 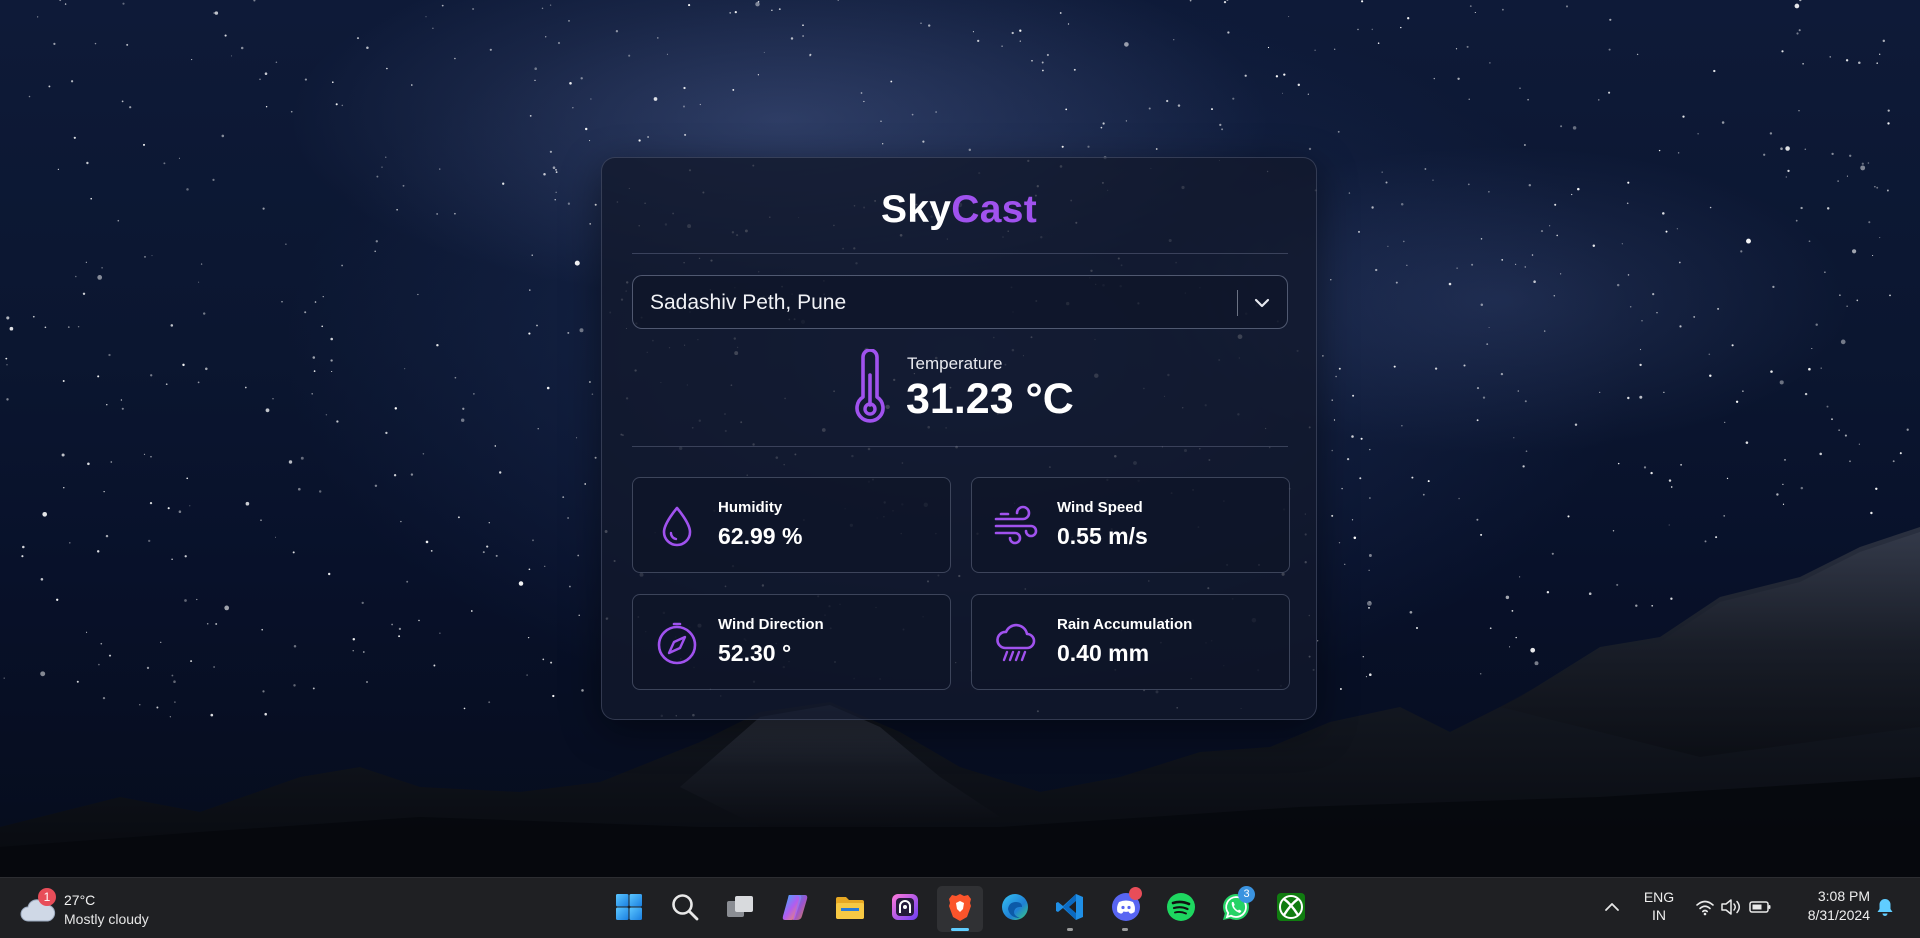 I want to click on chevron-down-icon, so click(x=1262, y=303).